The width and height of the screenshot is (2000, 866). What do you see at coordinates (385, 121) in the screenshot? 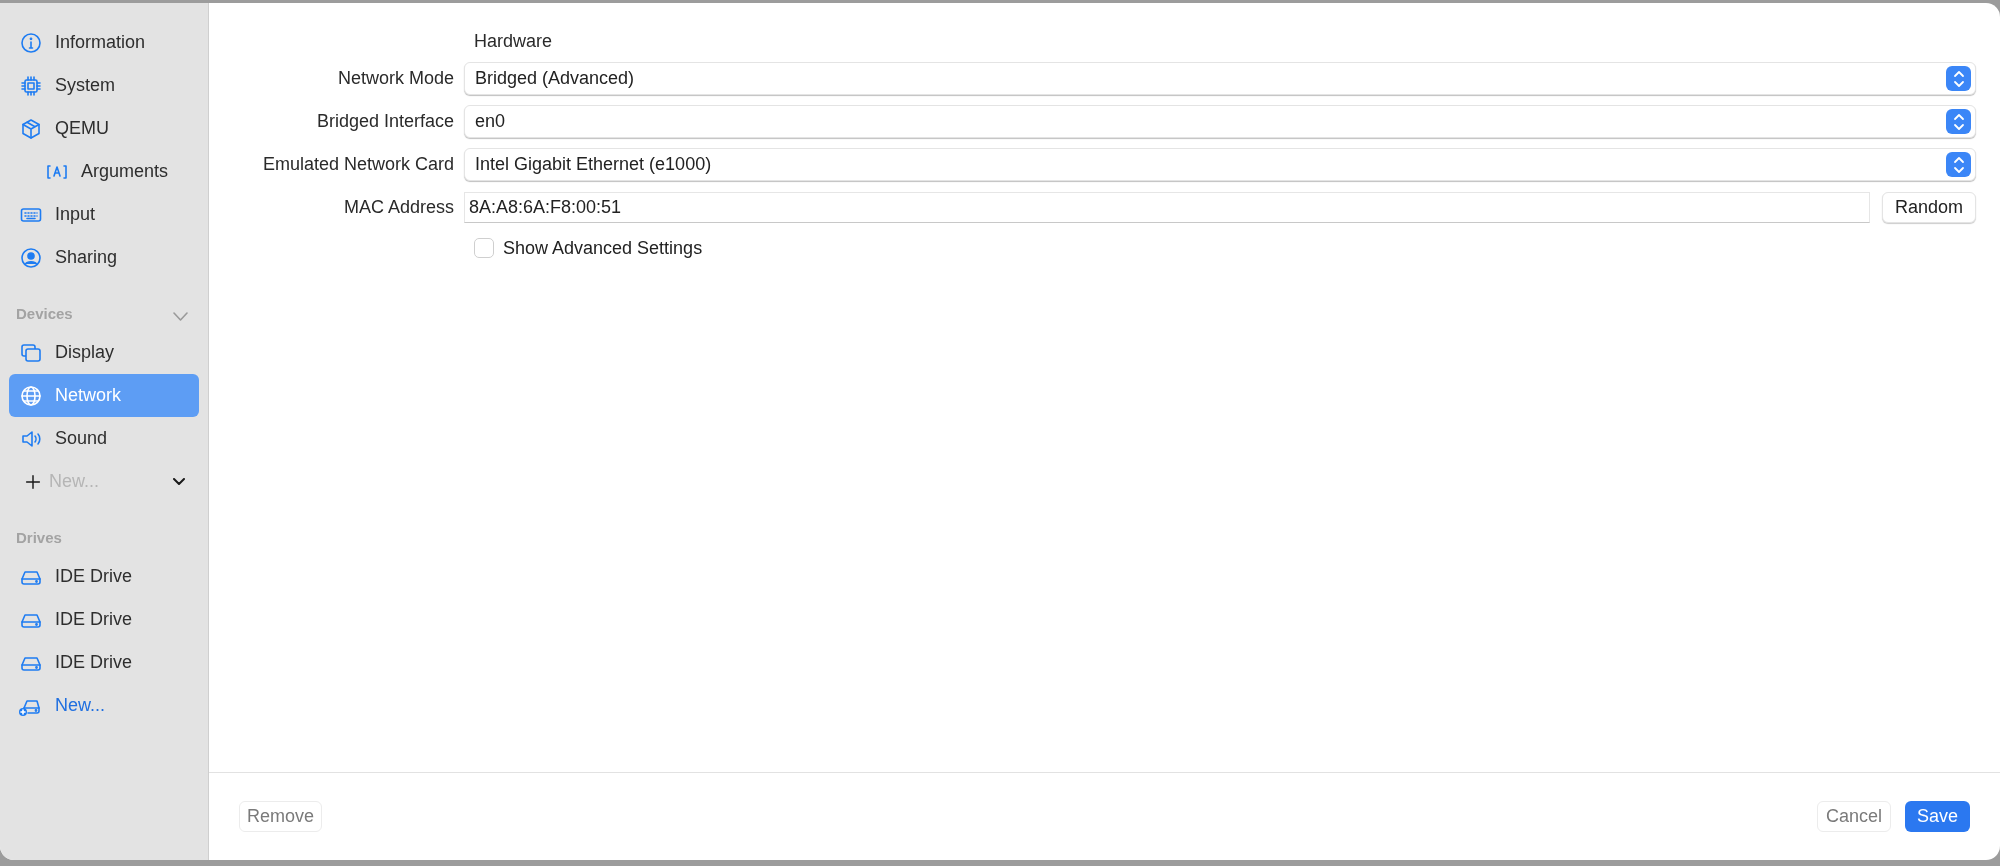
I see `field-label: Bridged Interface` at bounding box center [385, 121].